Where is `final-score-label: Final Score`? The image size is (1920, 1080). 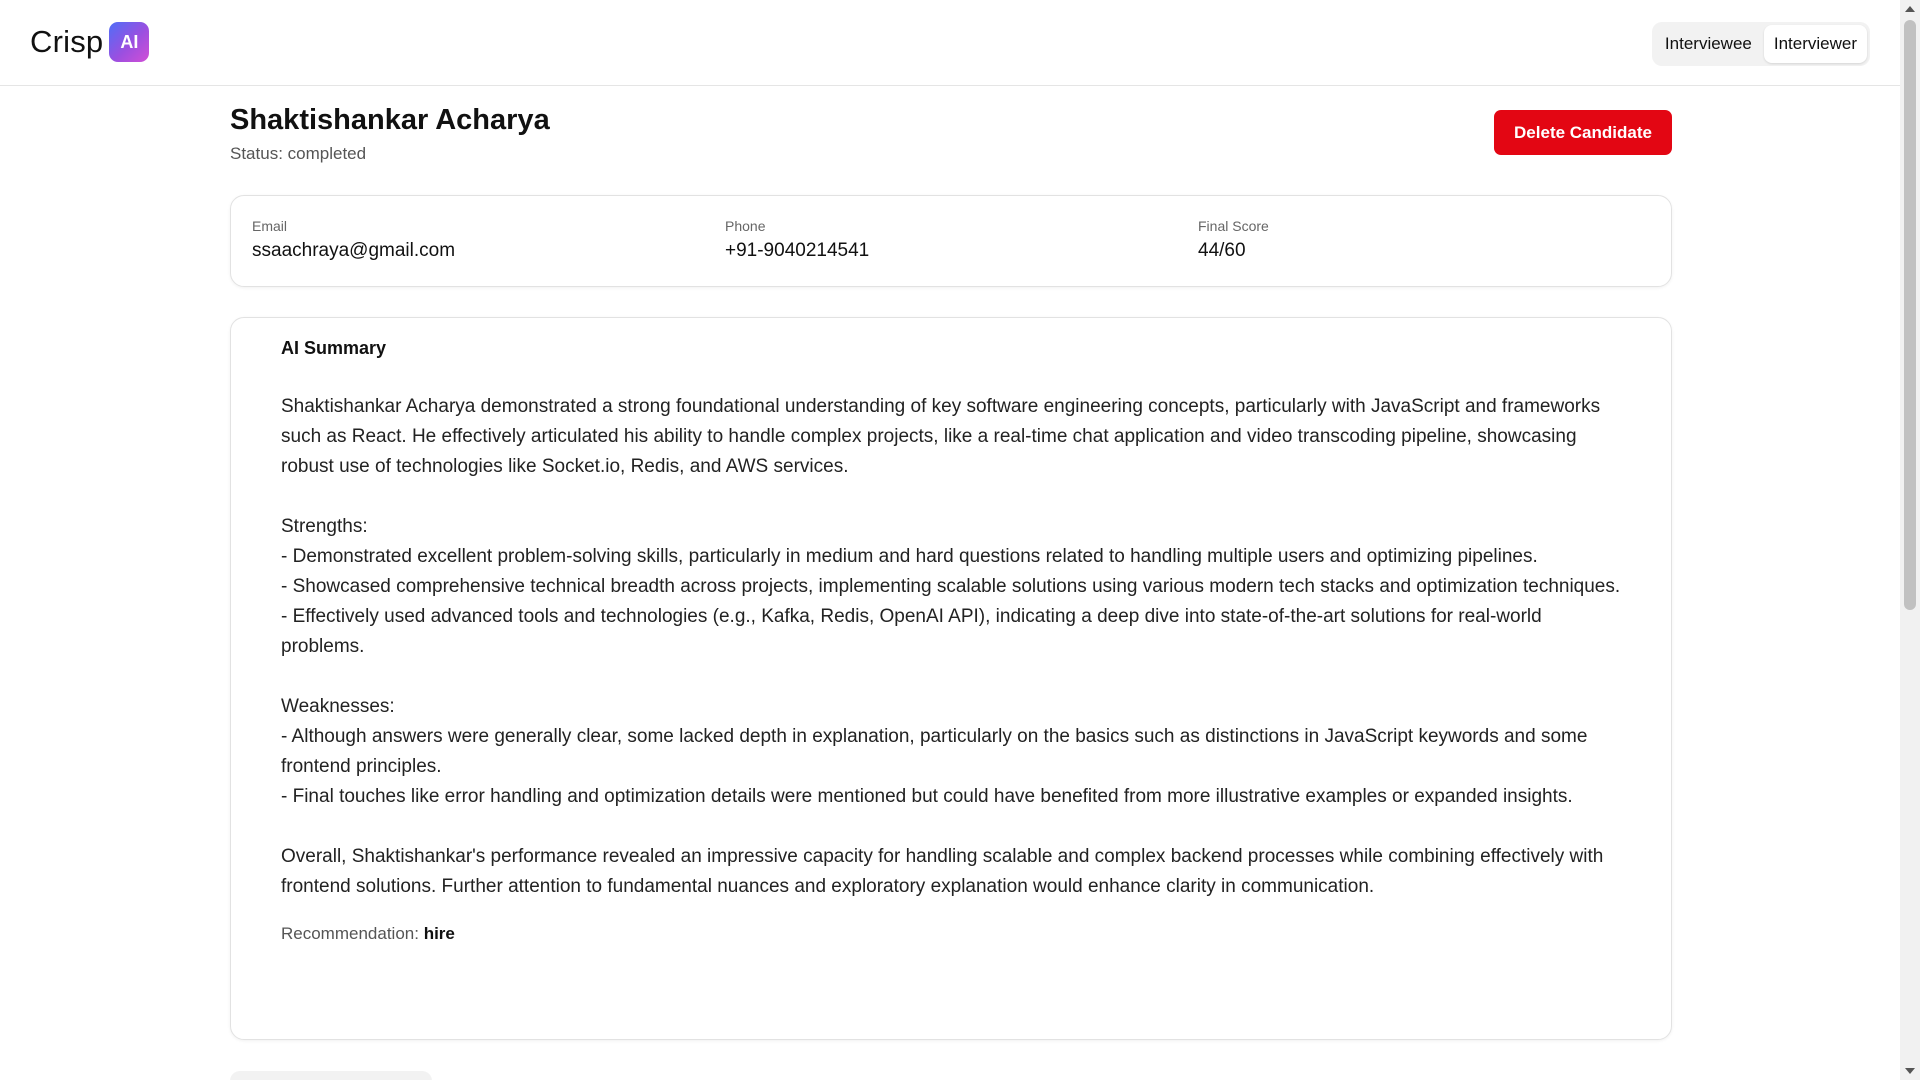 final-score-label: Final Score is located at coordinates (1233, 226).